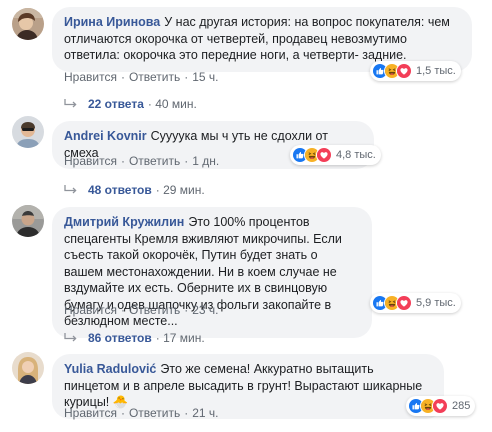 The image size is (492, 432). I want to click on comment-actions: Нравится · Ответить · 23 ч., so click(141, 310).